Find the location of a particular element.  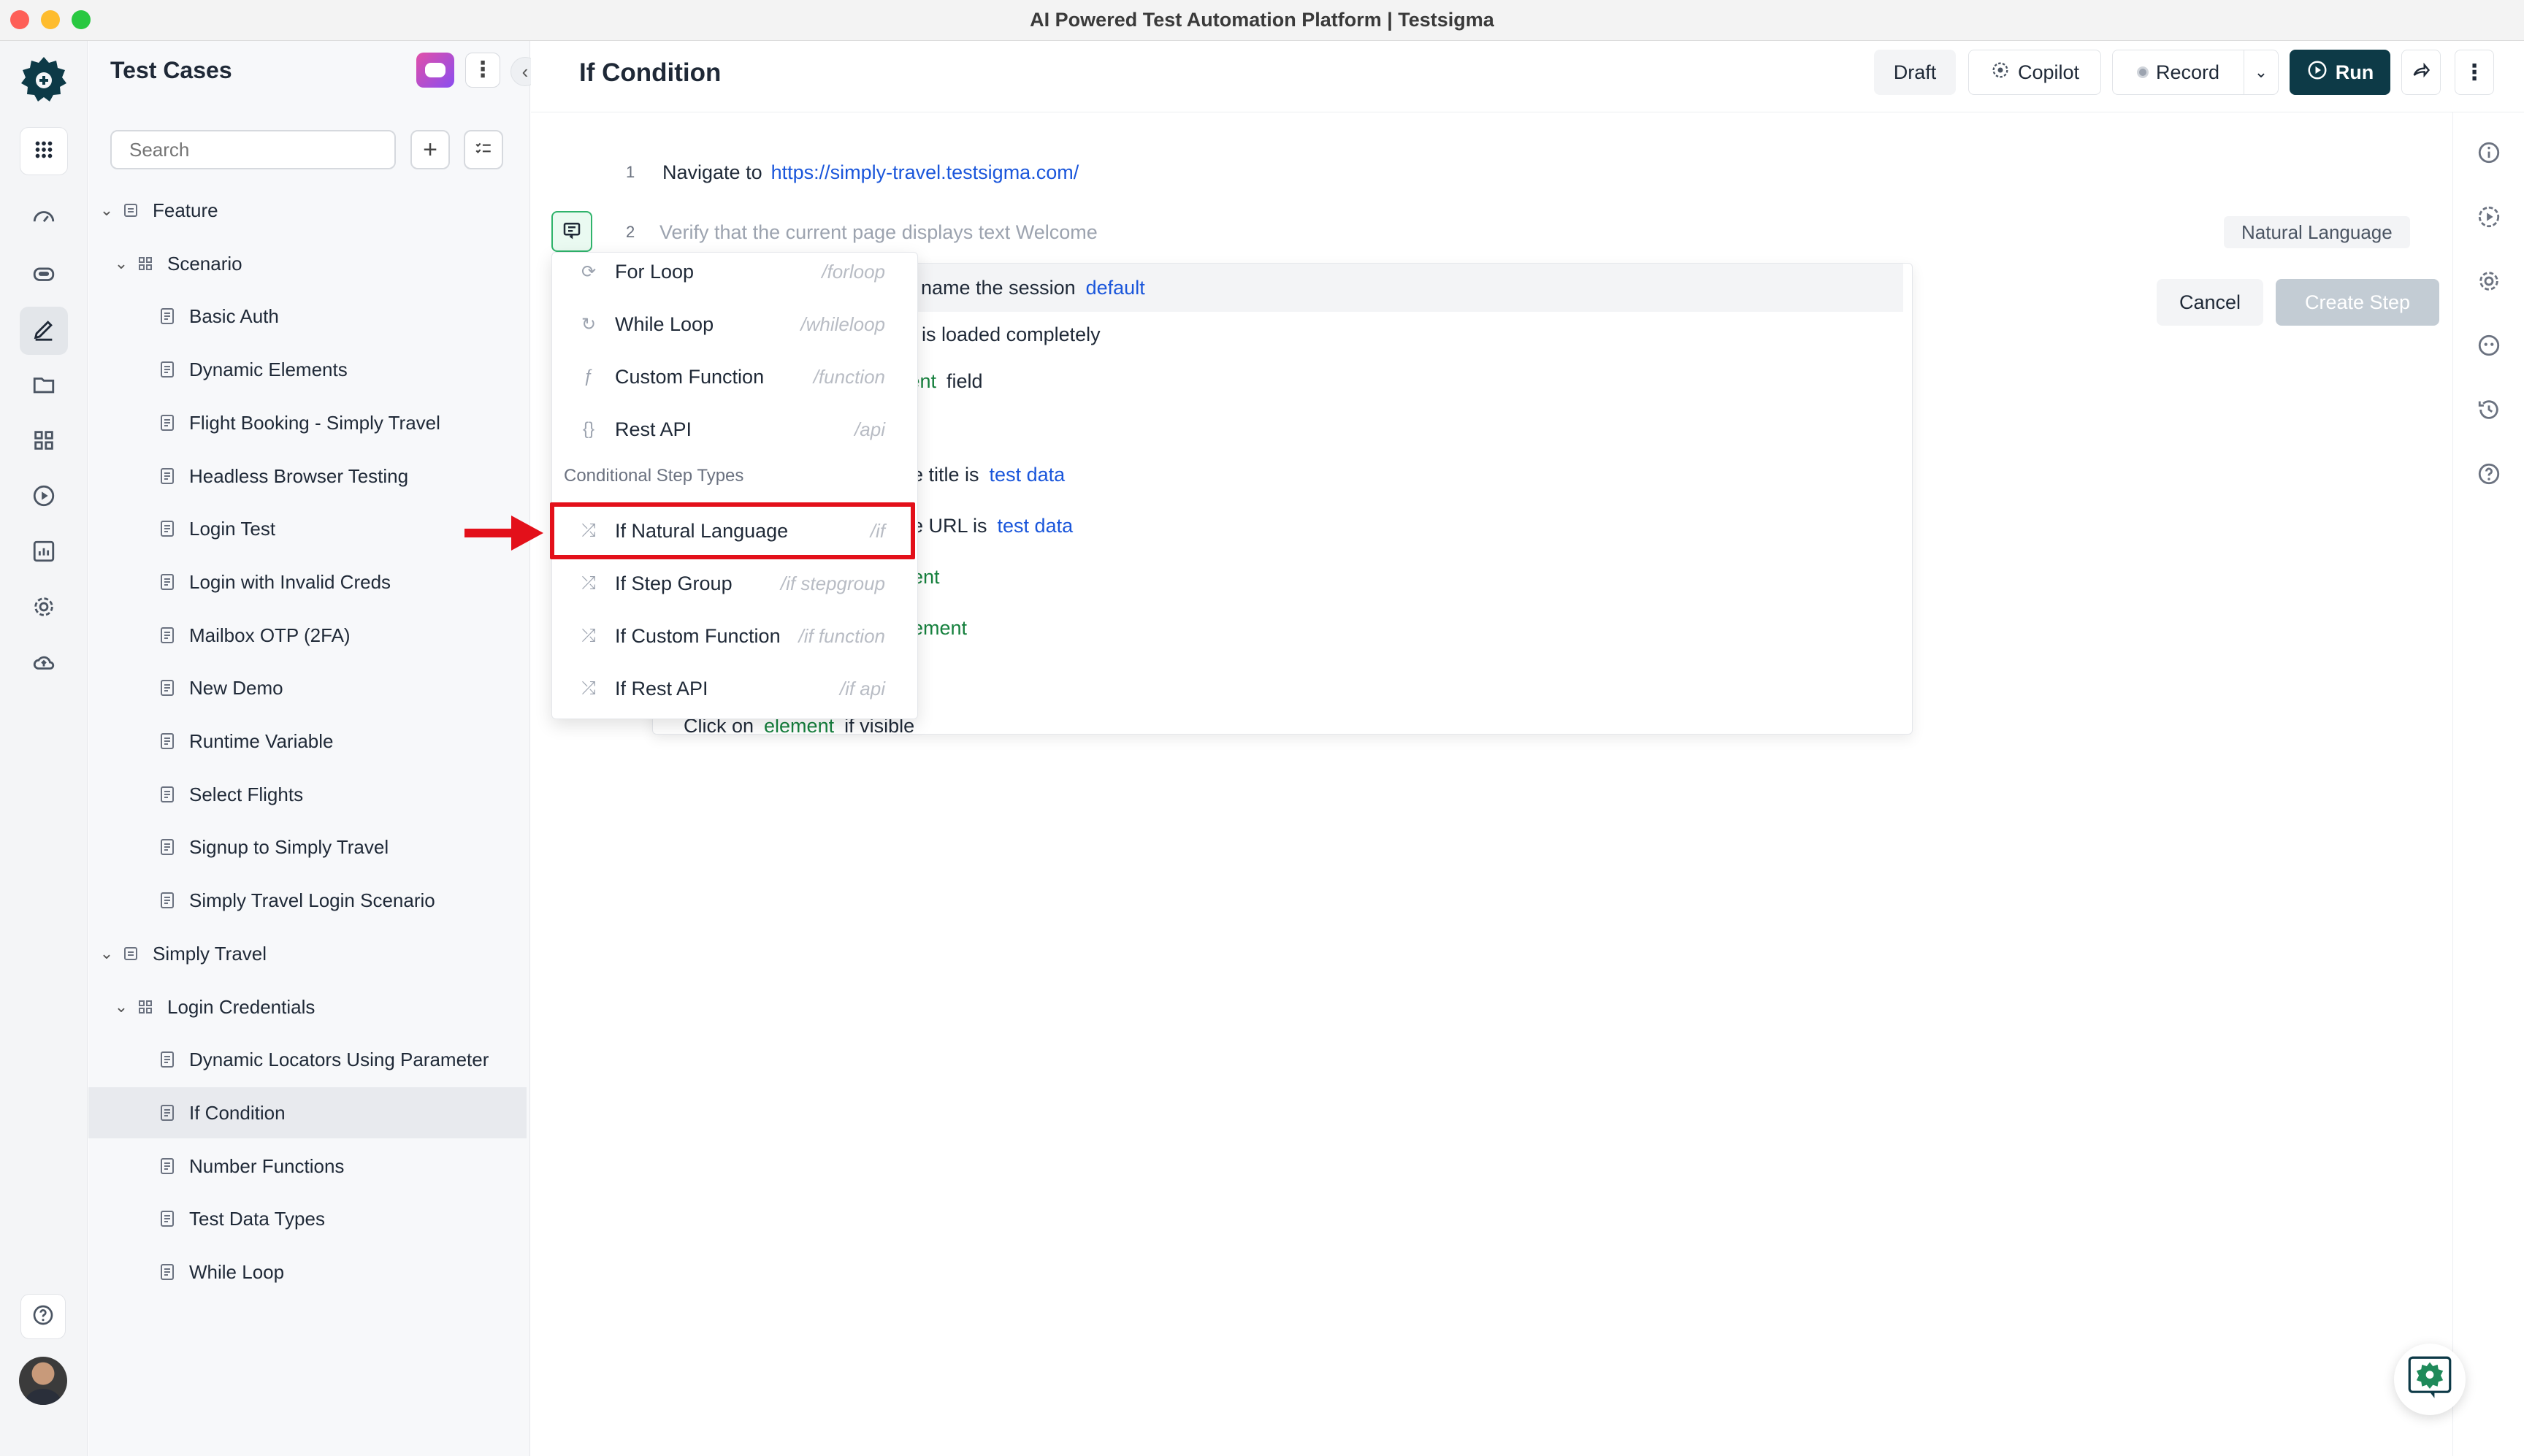

testsigma-logo is located at coordinates (44, 79).